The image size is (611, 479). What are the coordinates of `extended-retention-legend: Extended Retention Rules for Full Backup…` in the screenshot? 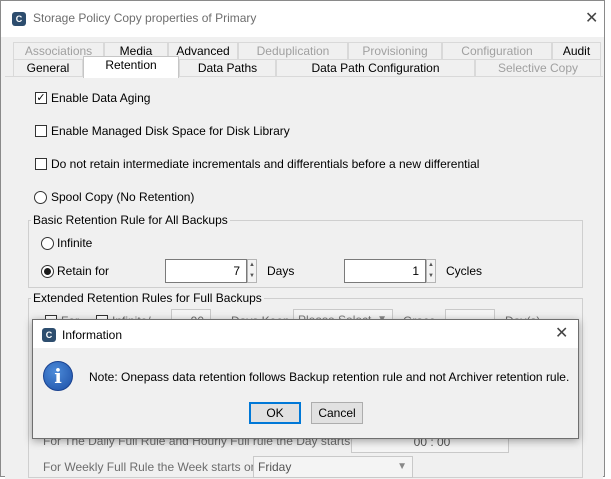 It's located at (147, 298).